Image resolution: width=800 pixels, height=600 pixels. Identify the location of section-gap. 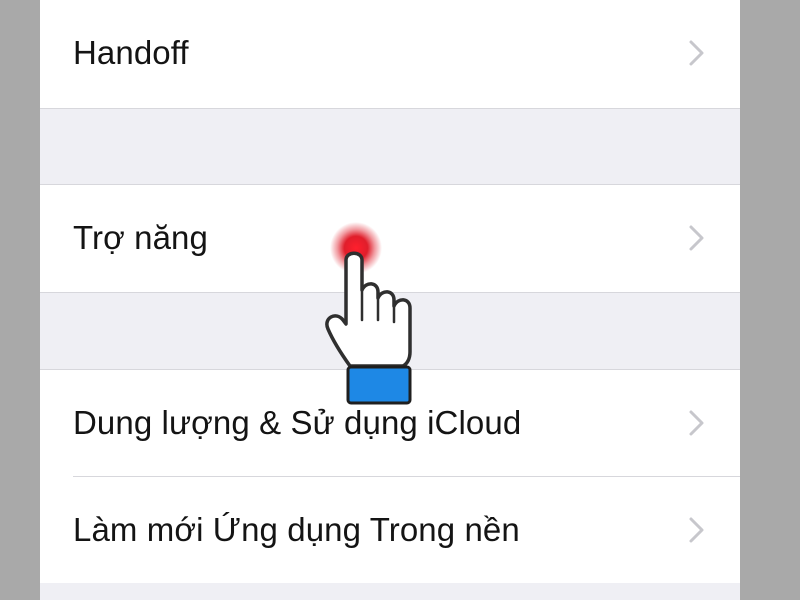
(390, 591).